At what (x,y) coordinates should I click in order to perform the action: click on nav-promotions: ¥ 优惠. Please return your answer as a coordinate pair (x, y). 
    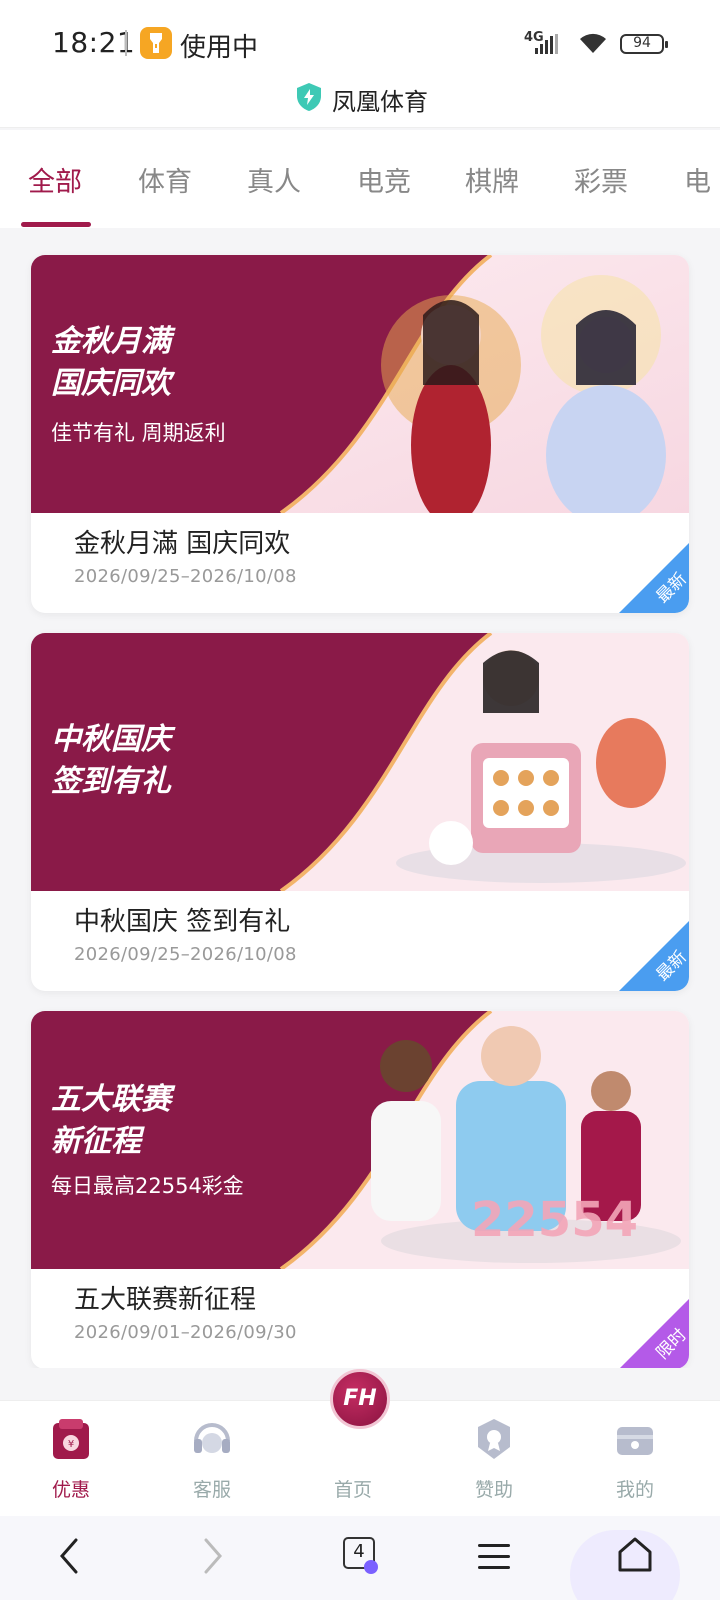
    Looking at the image, I should click on (71, 1461).